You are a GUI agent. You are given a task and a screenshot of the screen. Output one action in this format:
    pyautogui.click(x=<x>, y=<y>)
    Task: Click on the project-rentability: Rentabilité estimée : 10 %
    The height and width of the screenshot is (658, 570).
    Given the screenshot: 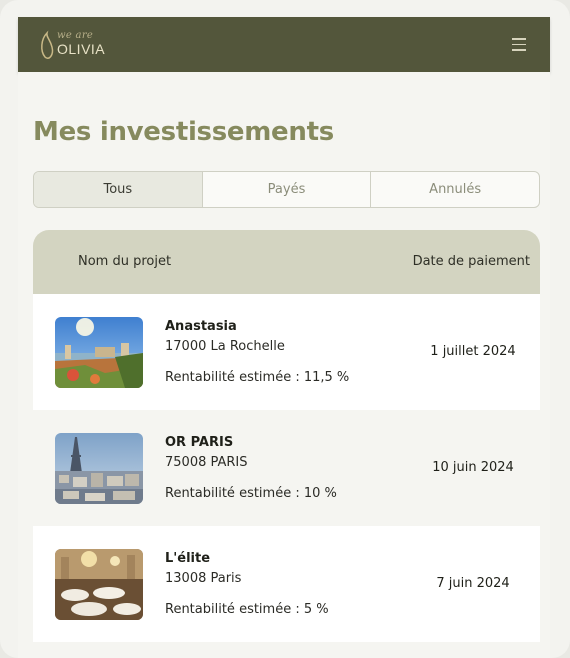 What is the action you would take?
    pyautogui.click(x=251, y=493)
    